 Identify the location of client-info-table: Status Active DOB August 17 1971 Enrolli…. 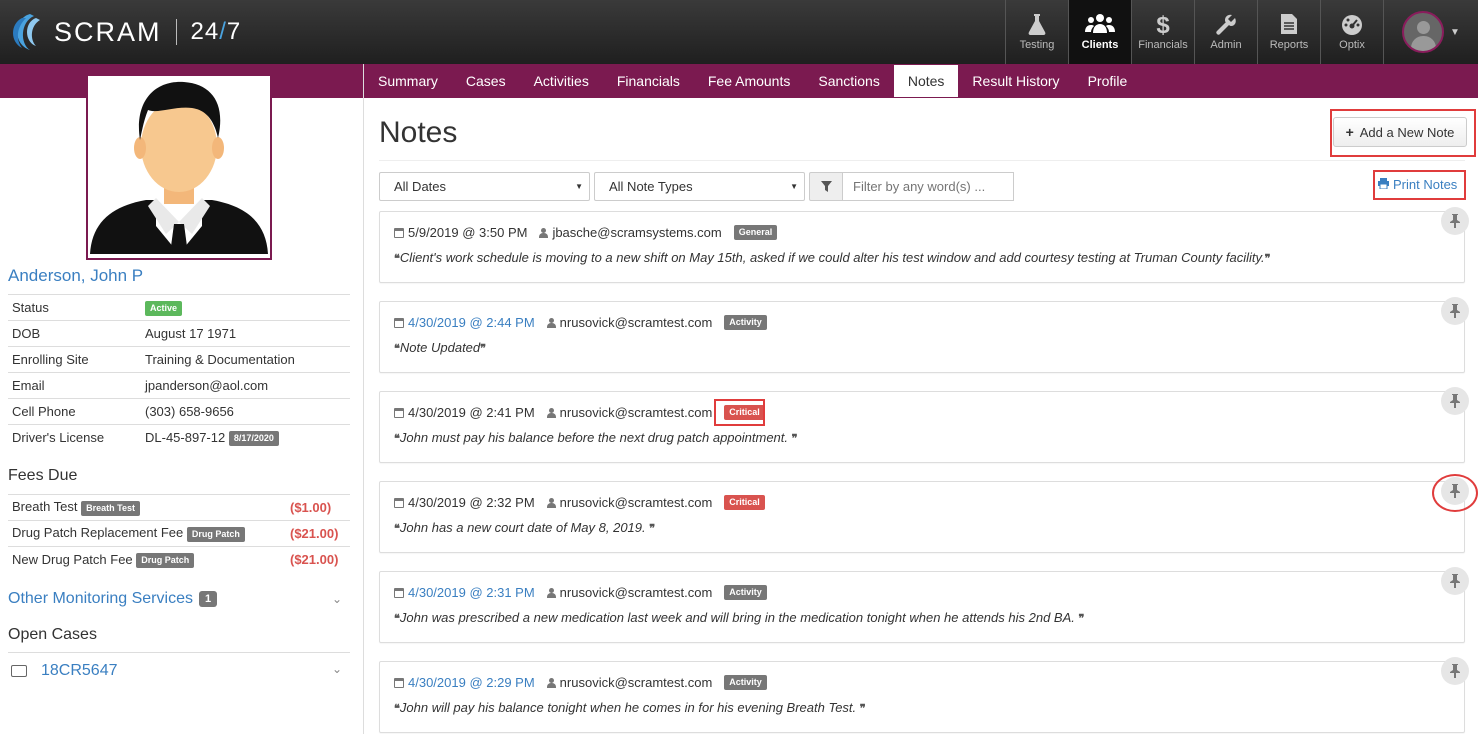
(179, 372).